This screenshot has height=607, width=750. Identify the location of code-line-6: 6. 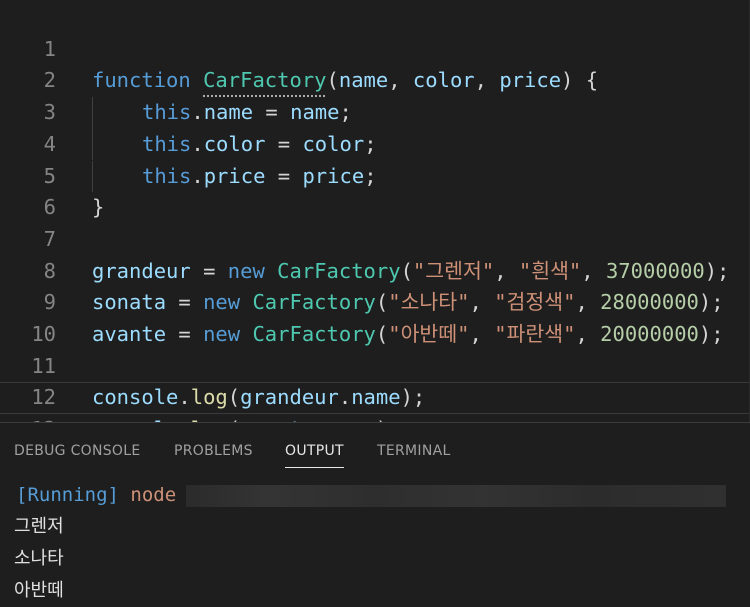
(375, 190).